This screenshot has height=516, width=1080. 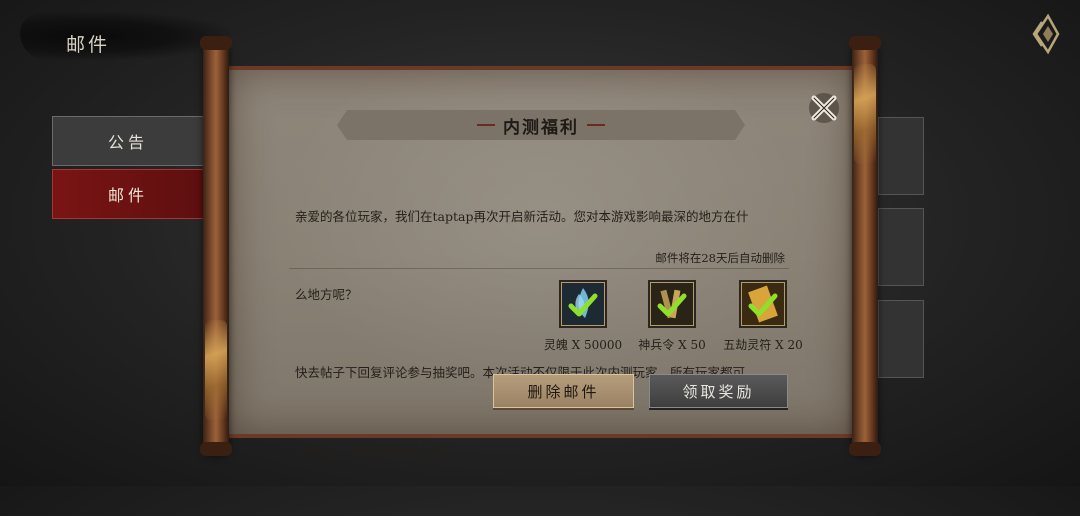 I want to click on ink-brush-stroke, so click(x=125, y=36).